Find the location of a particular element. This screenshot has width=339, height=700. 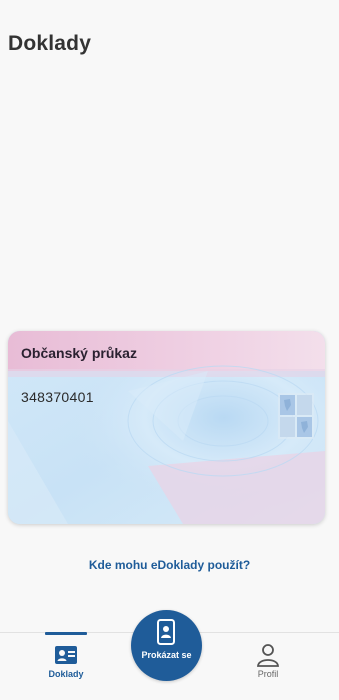

nav-documents-label: Doklady is located at coordinates (66, 674).